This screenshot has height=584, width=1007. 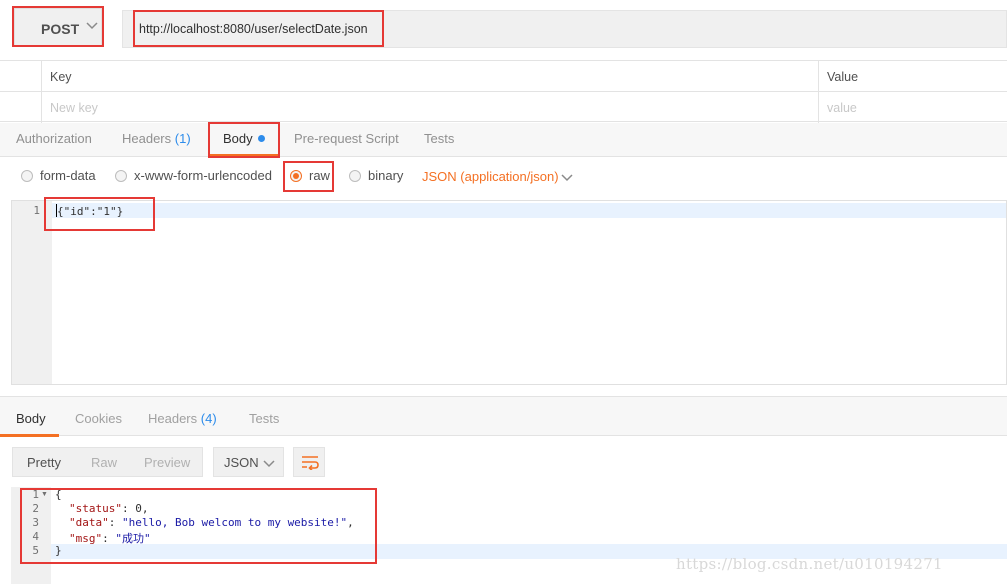 What do you see at coordinates (35, 536) in the screenshot?
I see `line-number: 4` at bounding box center [35, 536].